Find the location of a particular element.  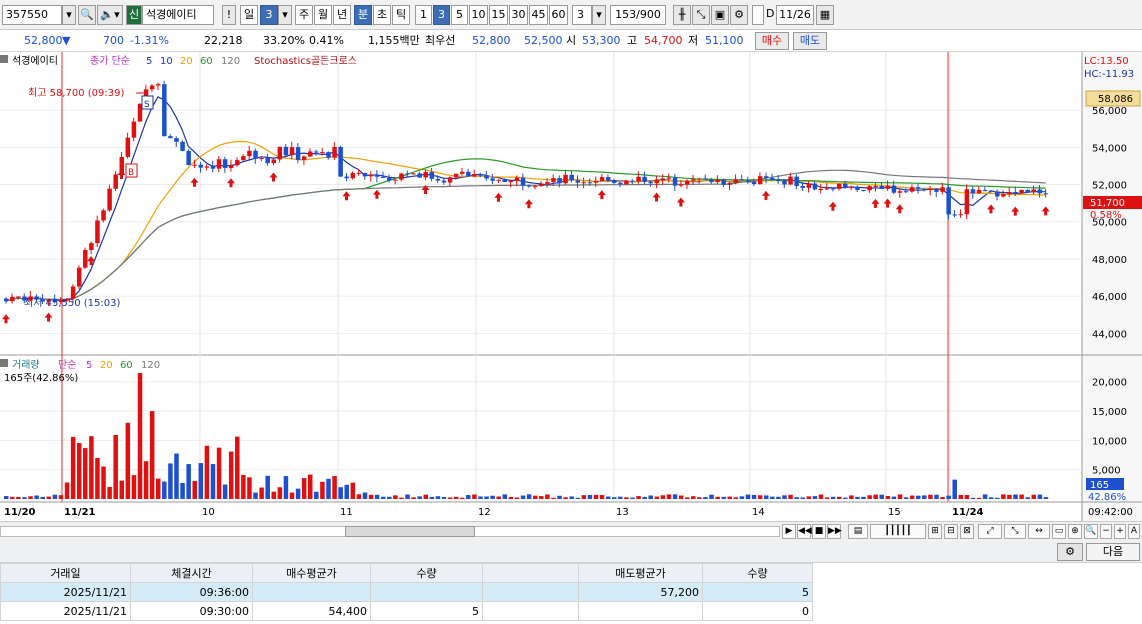

stock-code-input: 357550 is located at coordinates (32, 15).